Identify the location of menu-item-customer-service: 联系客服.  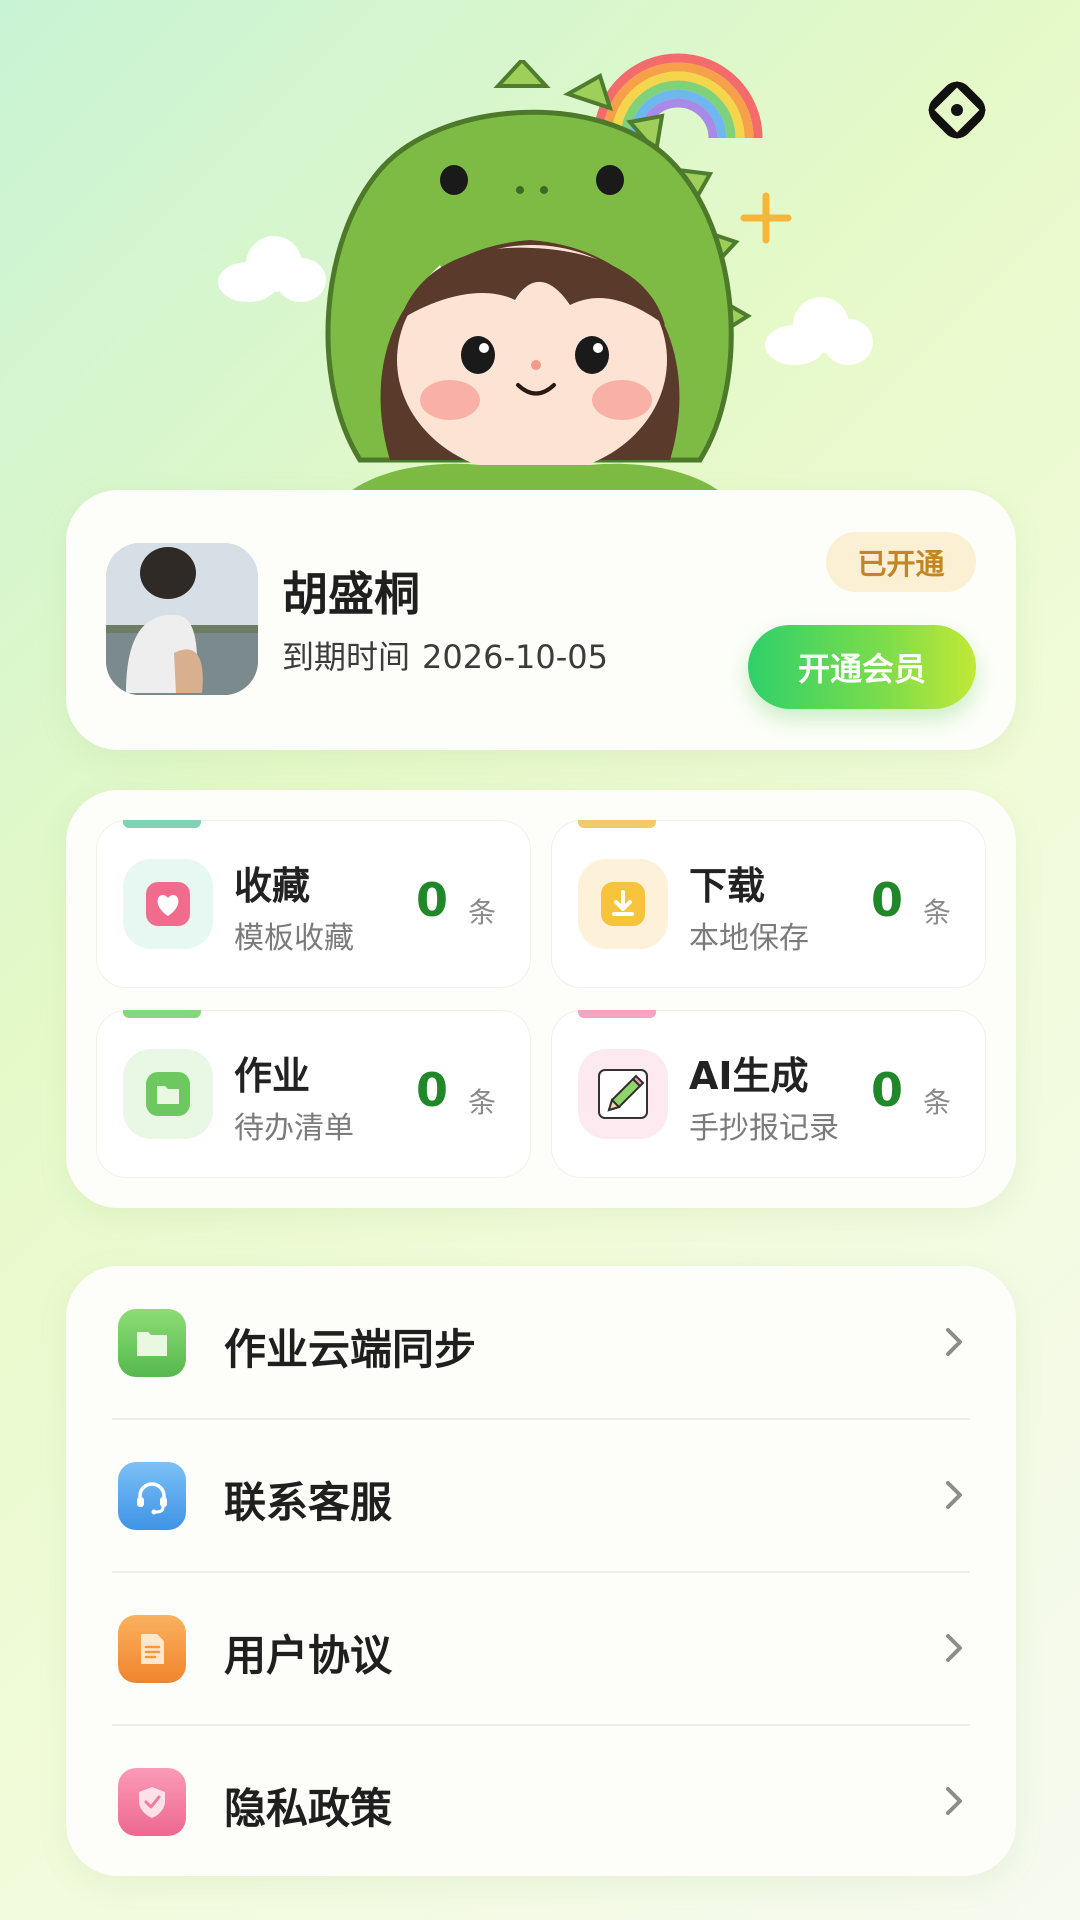
(541, 1495).